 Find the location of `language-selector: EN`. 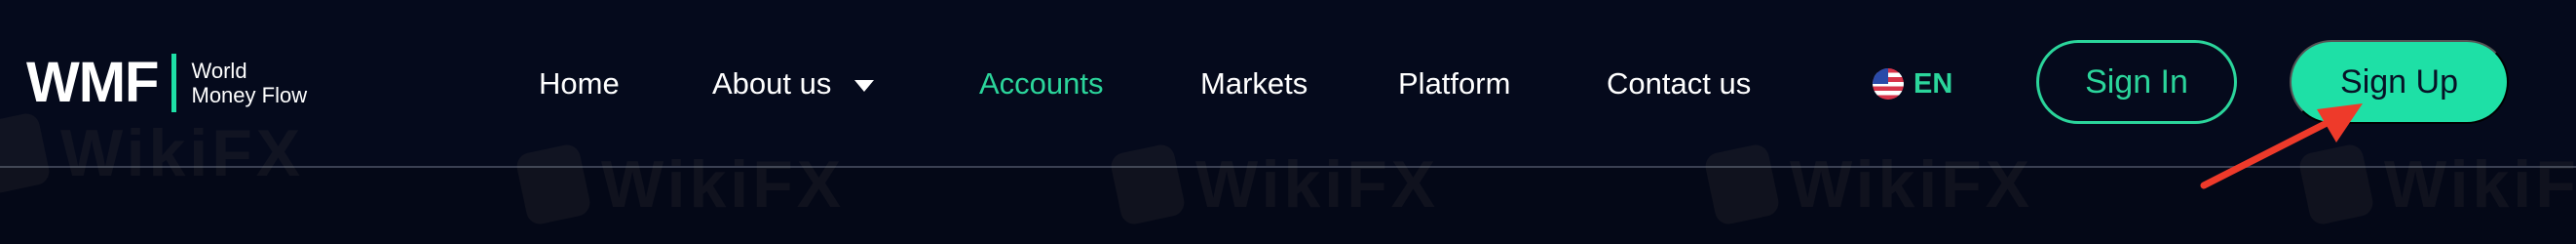

language-selector: EN is located at coordinates (1912, 84).